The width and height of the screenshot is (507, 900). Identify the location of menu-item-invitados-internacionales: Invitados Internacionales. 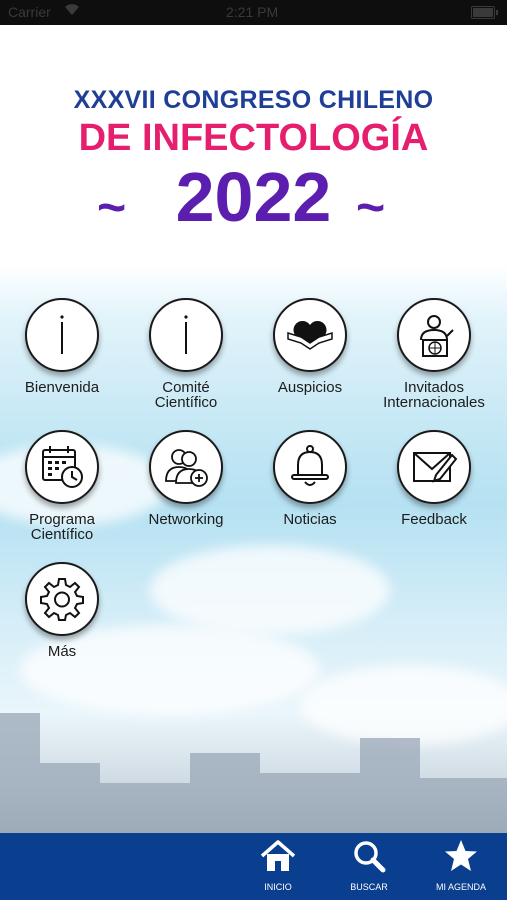
(434, 354).